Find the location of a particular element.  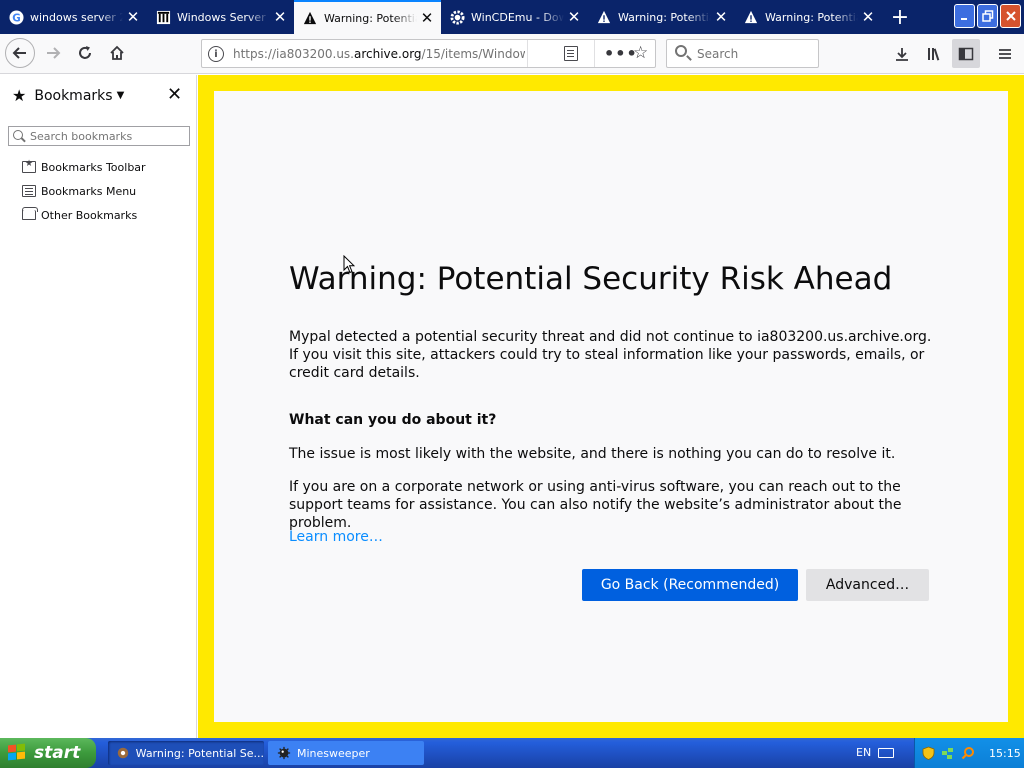

sidebar-icon is located at coordinates (966, 53).